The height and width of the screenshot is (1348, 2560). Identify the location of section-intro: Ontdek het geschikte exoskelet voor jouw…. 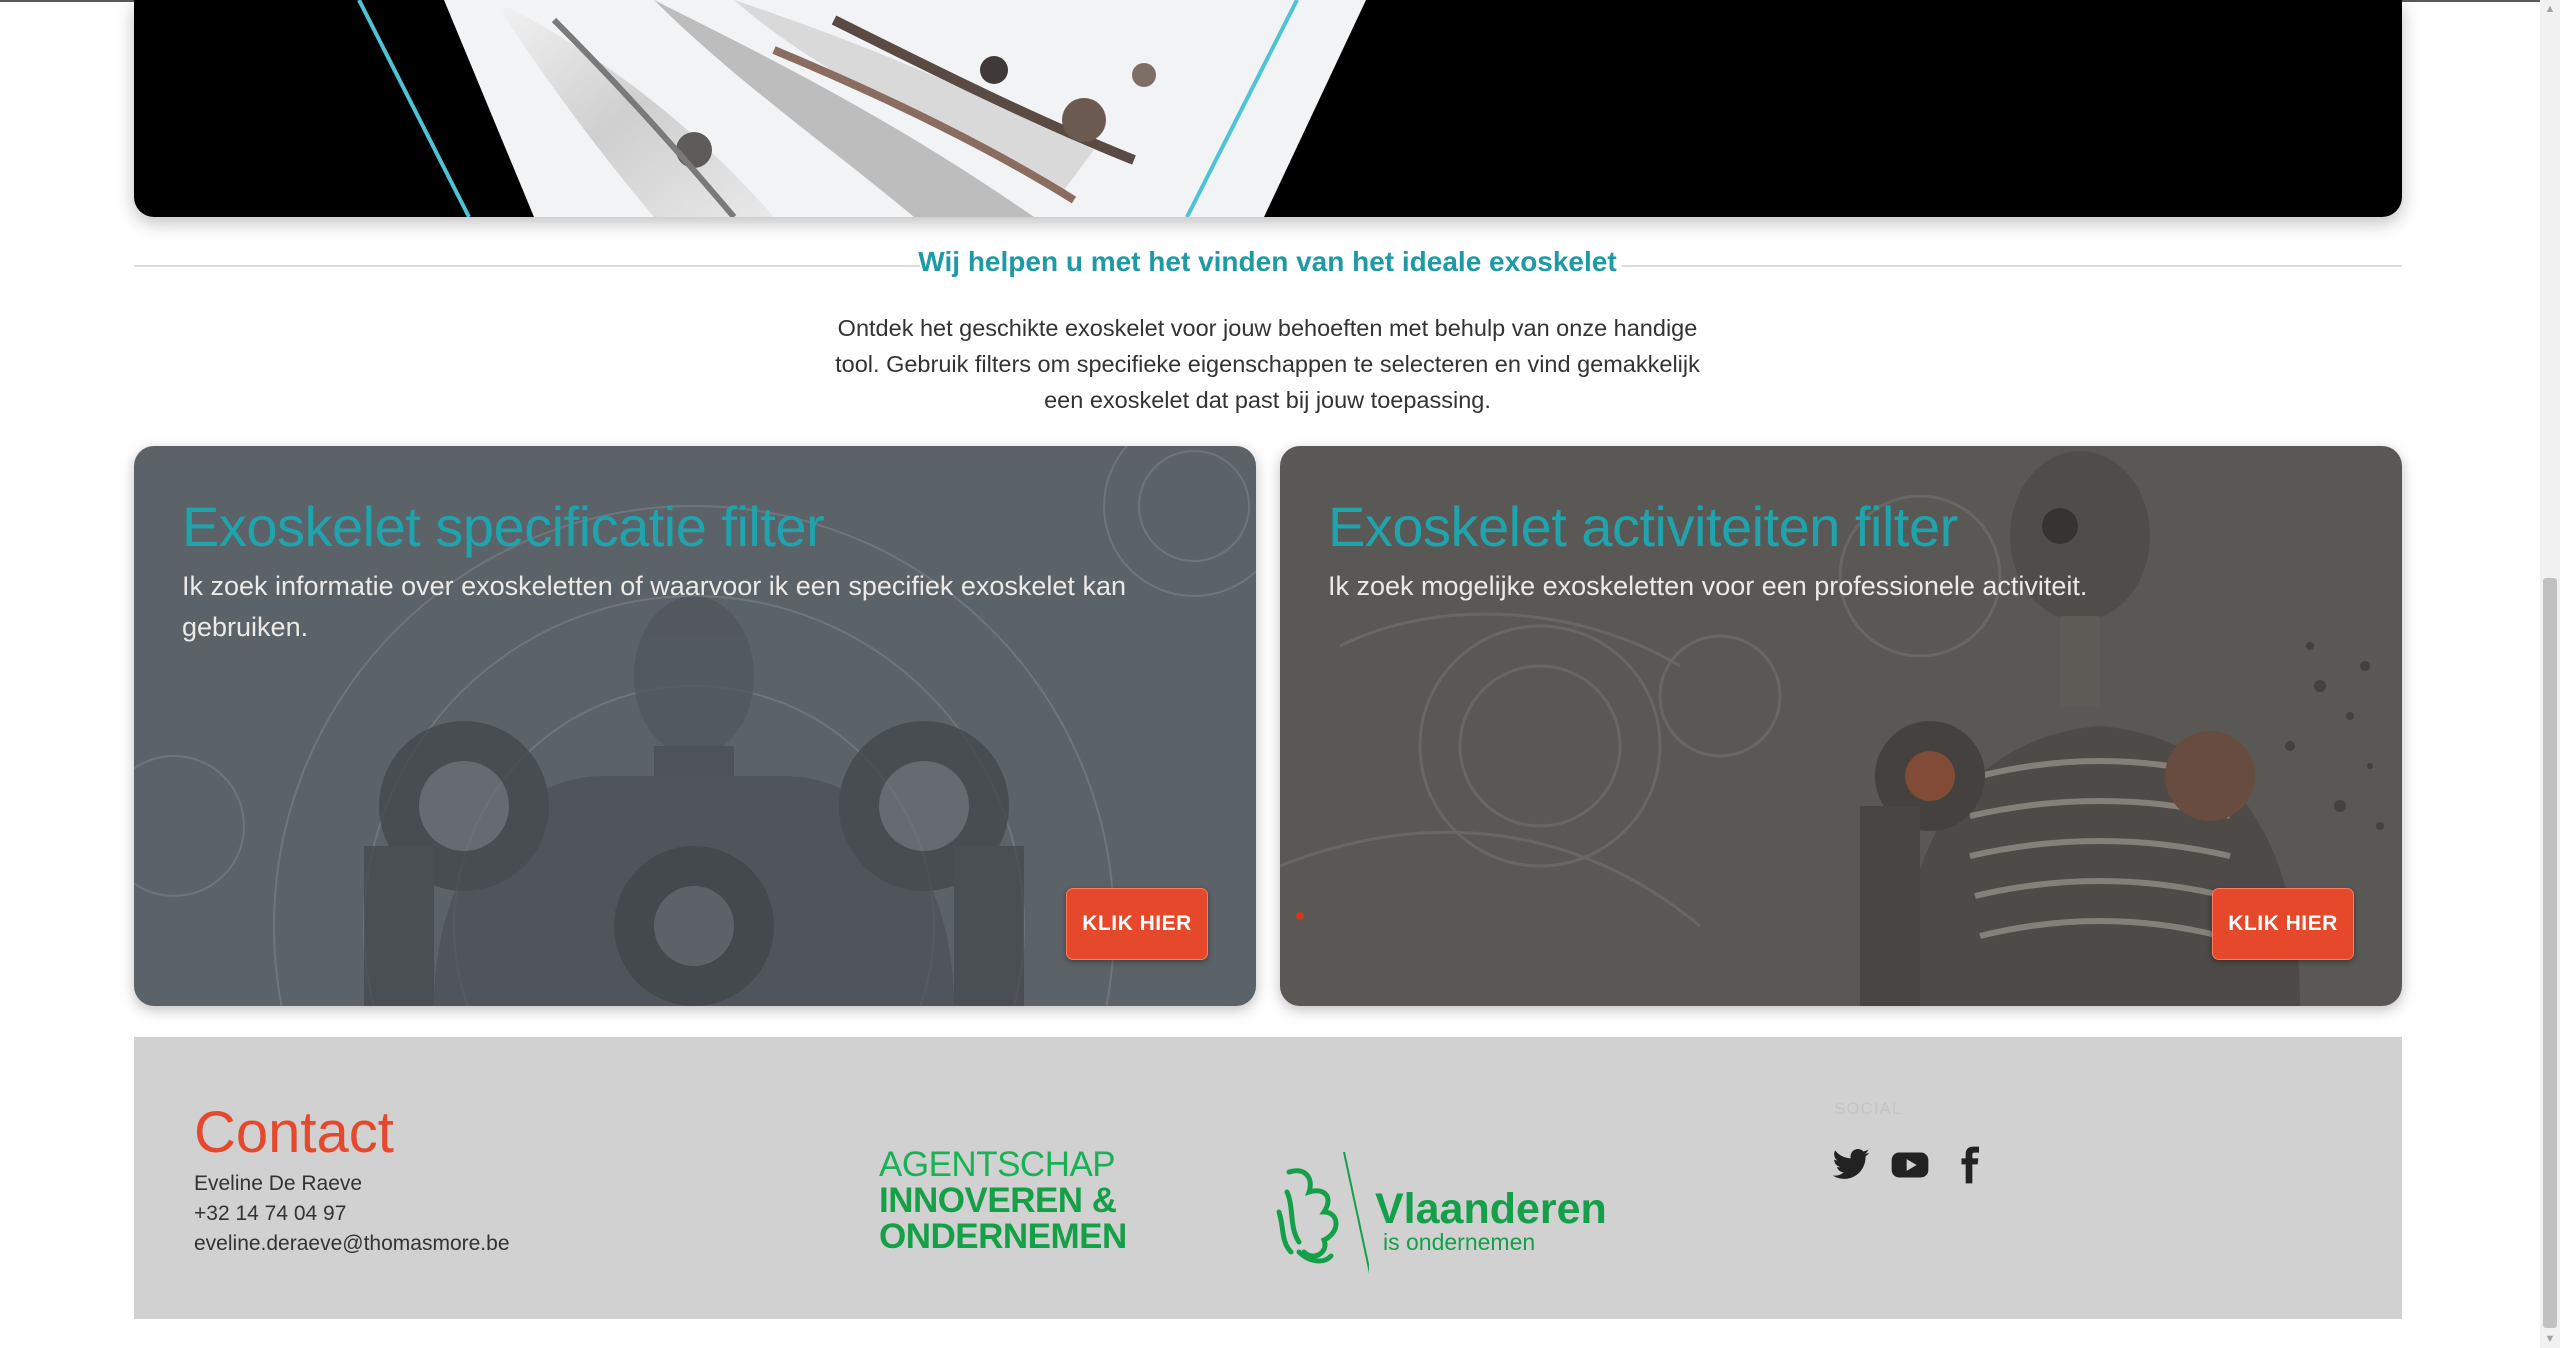
(1267, 364).